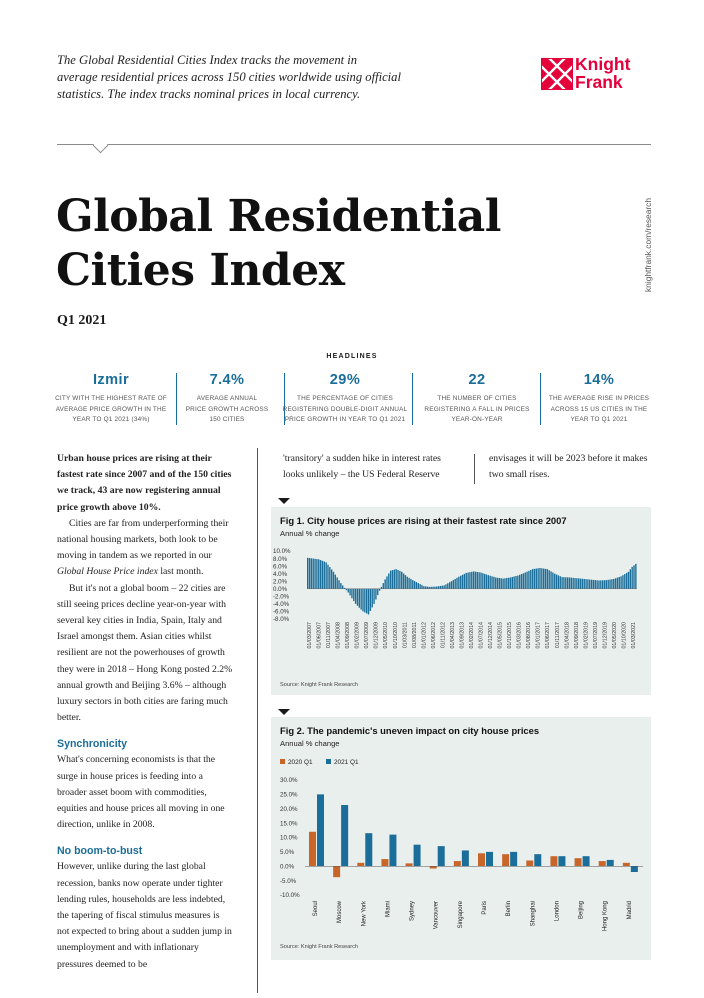  What do you see at coordinates (82, 320) in the screenshot?
I see `page-subtitle: Q1 2021` at bounding box center [82, 320].